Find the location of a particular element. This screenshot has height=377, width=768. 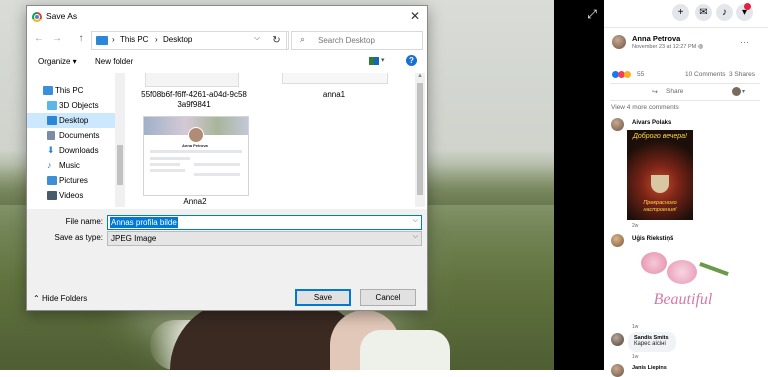

scroll-up-icon: ▲ is located at coordinates (420, 76).